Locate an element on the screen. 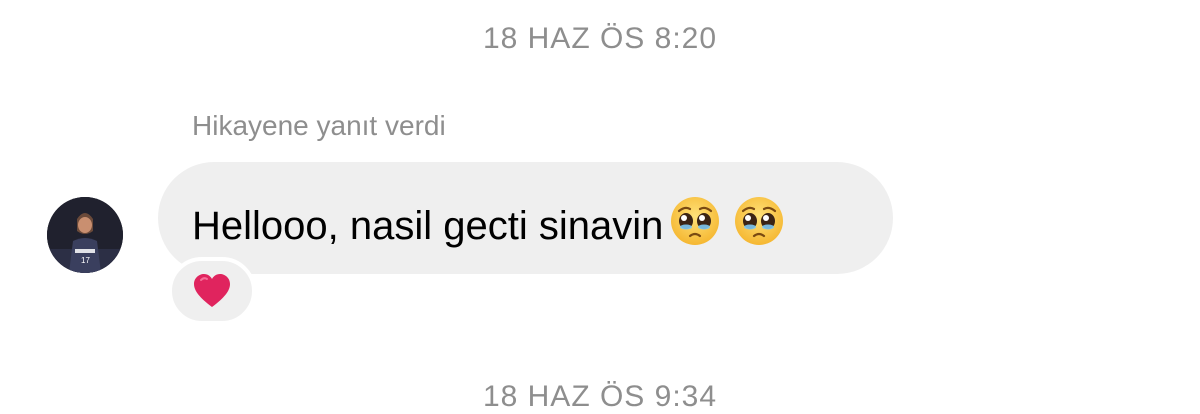  message-timestamp: 18 HAZ ÖS 8:20 is located at coordinates (600, 38).